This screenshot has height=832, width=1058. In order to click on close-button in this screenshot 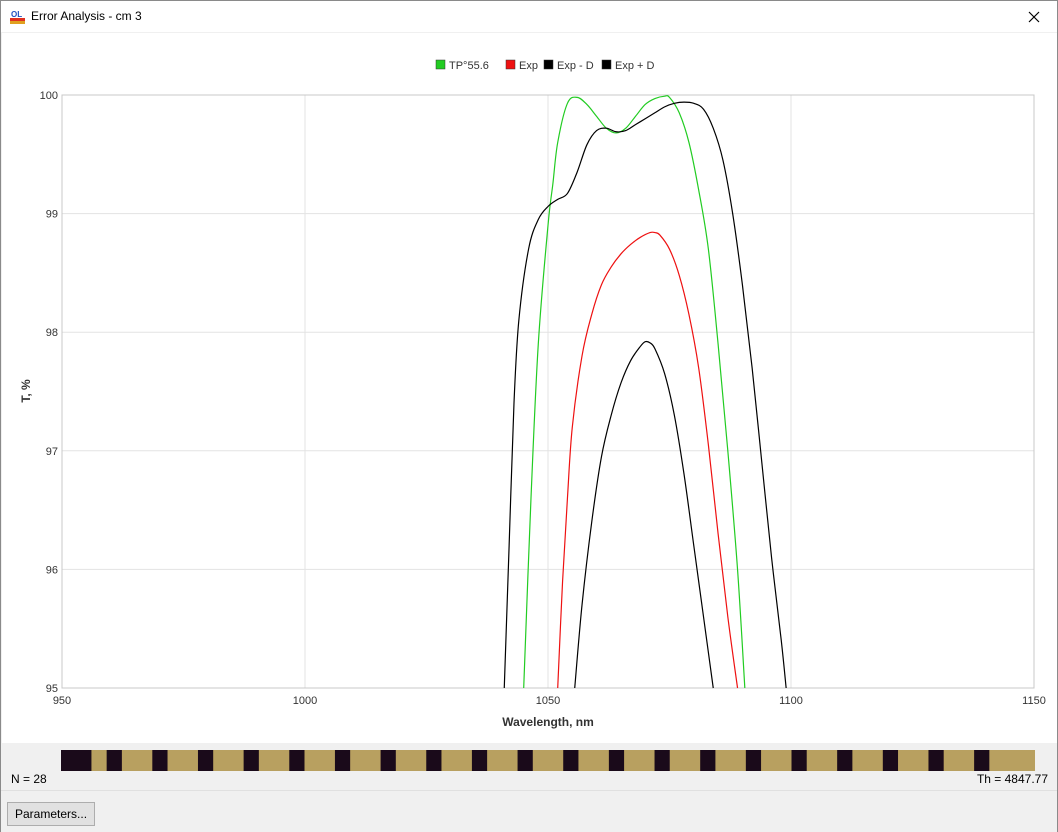, I will do `click(1034, 16)`.